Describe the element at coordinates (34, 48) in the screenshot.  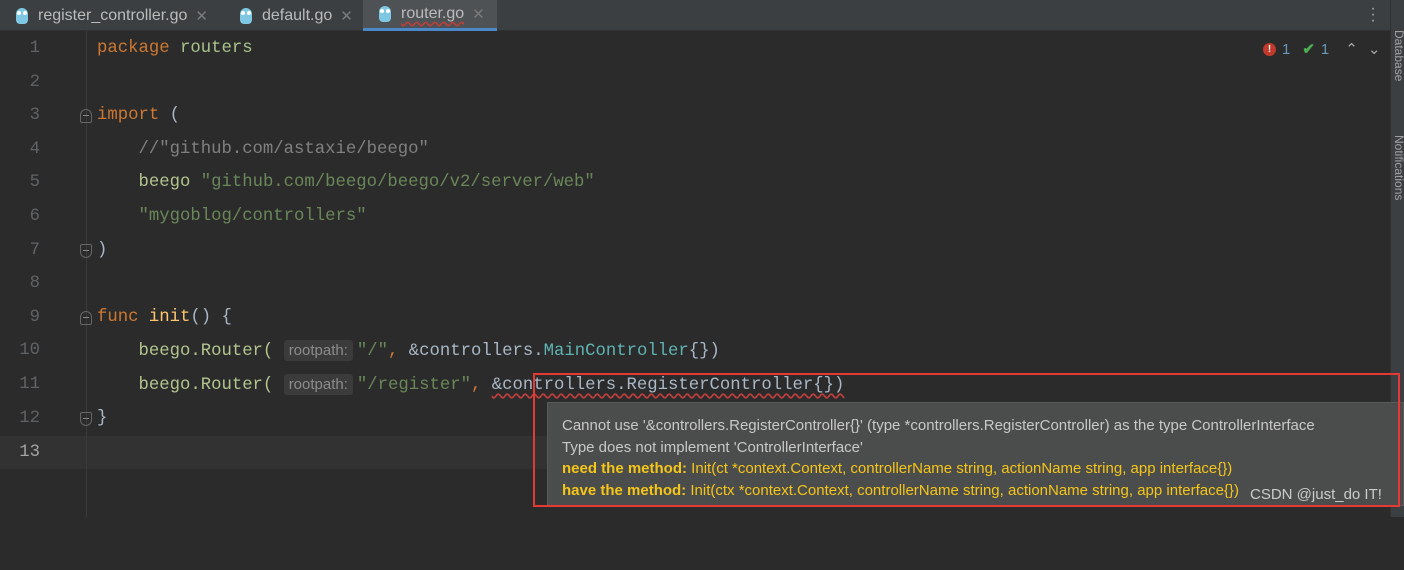
I see `line-number: 1` at that location.